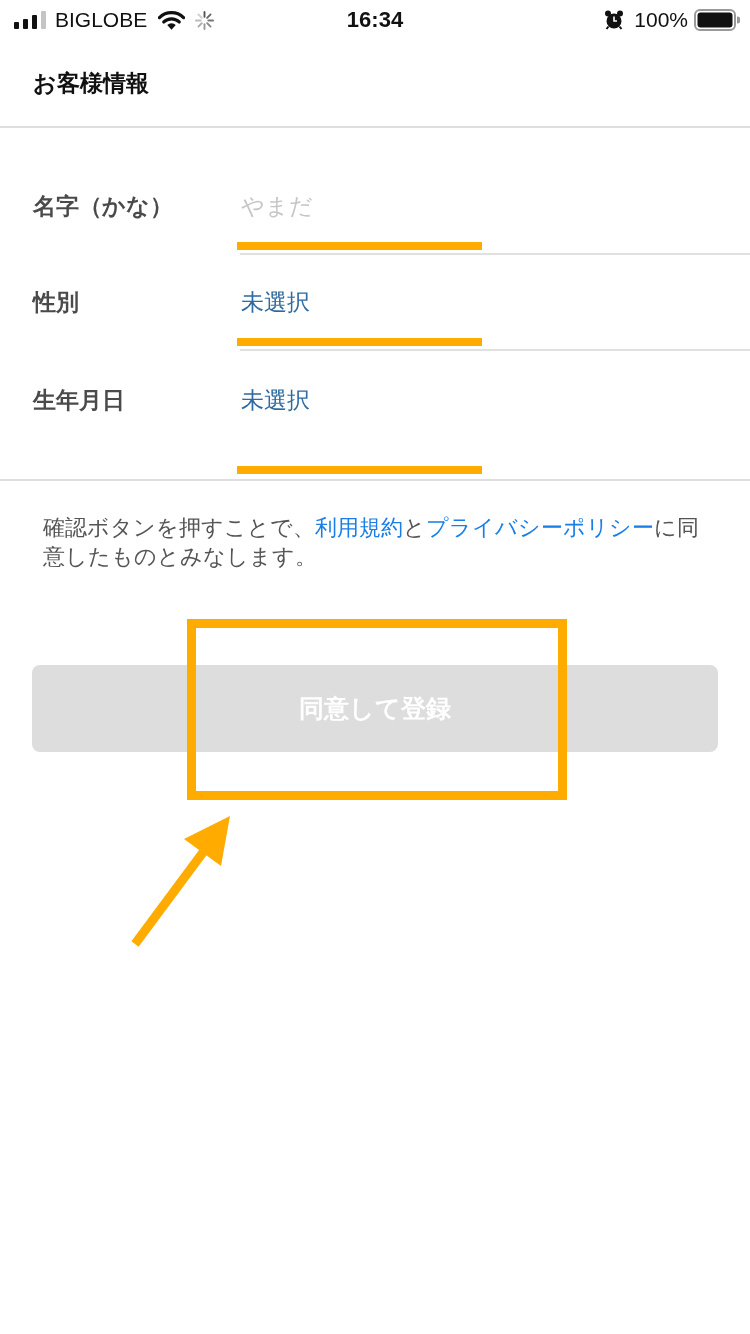  What do you see at coordinates (359, 527) in the screenshot?
I see `text-link: 利用規約` at bounding box center [359, 527].